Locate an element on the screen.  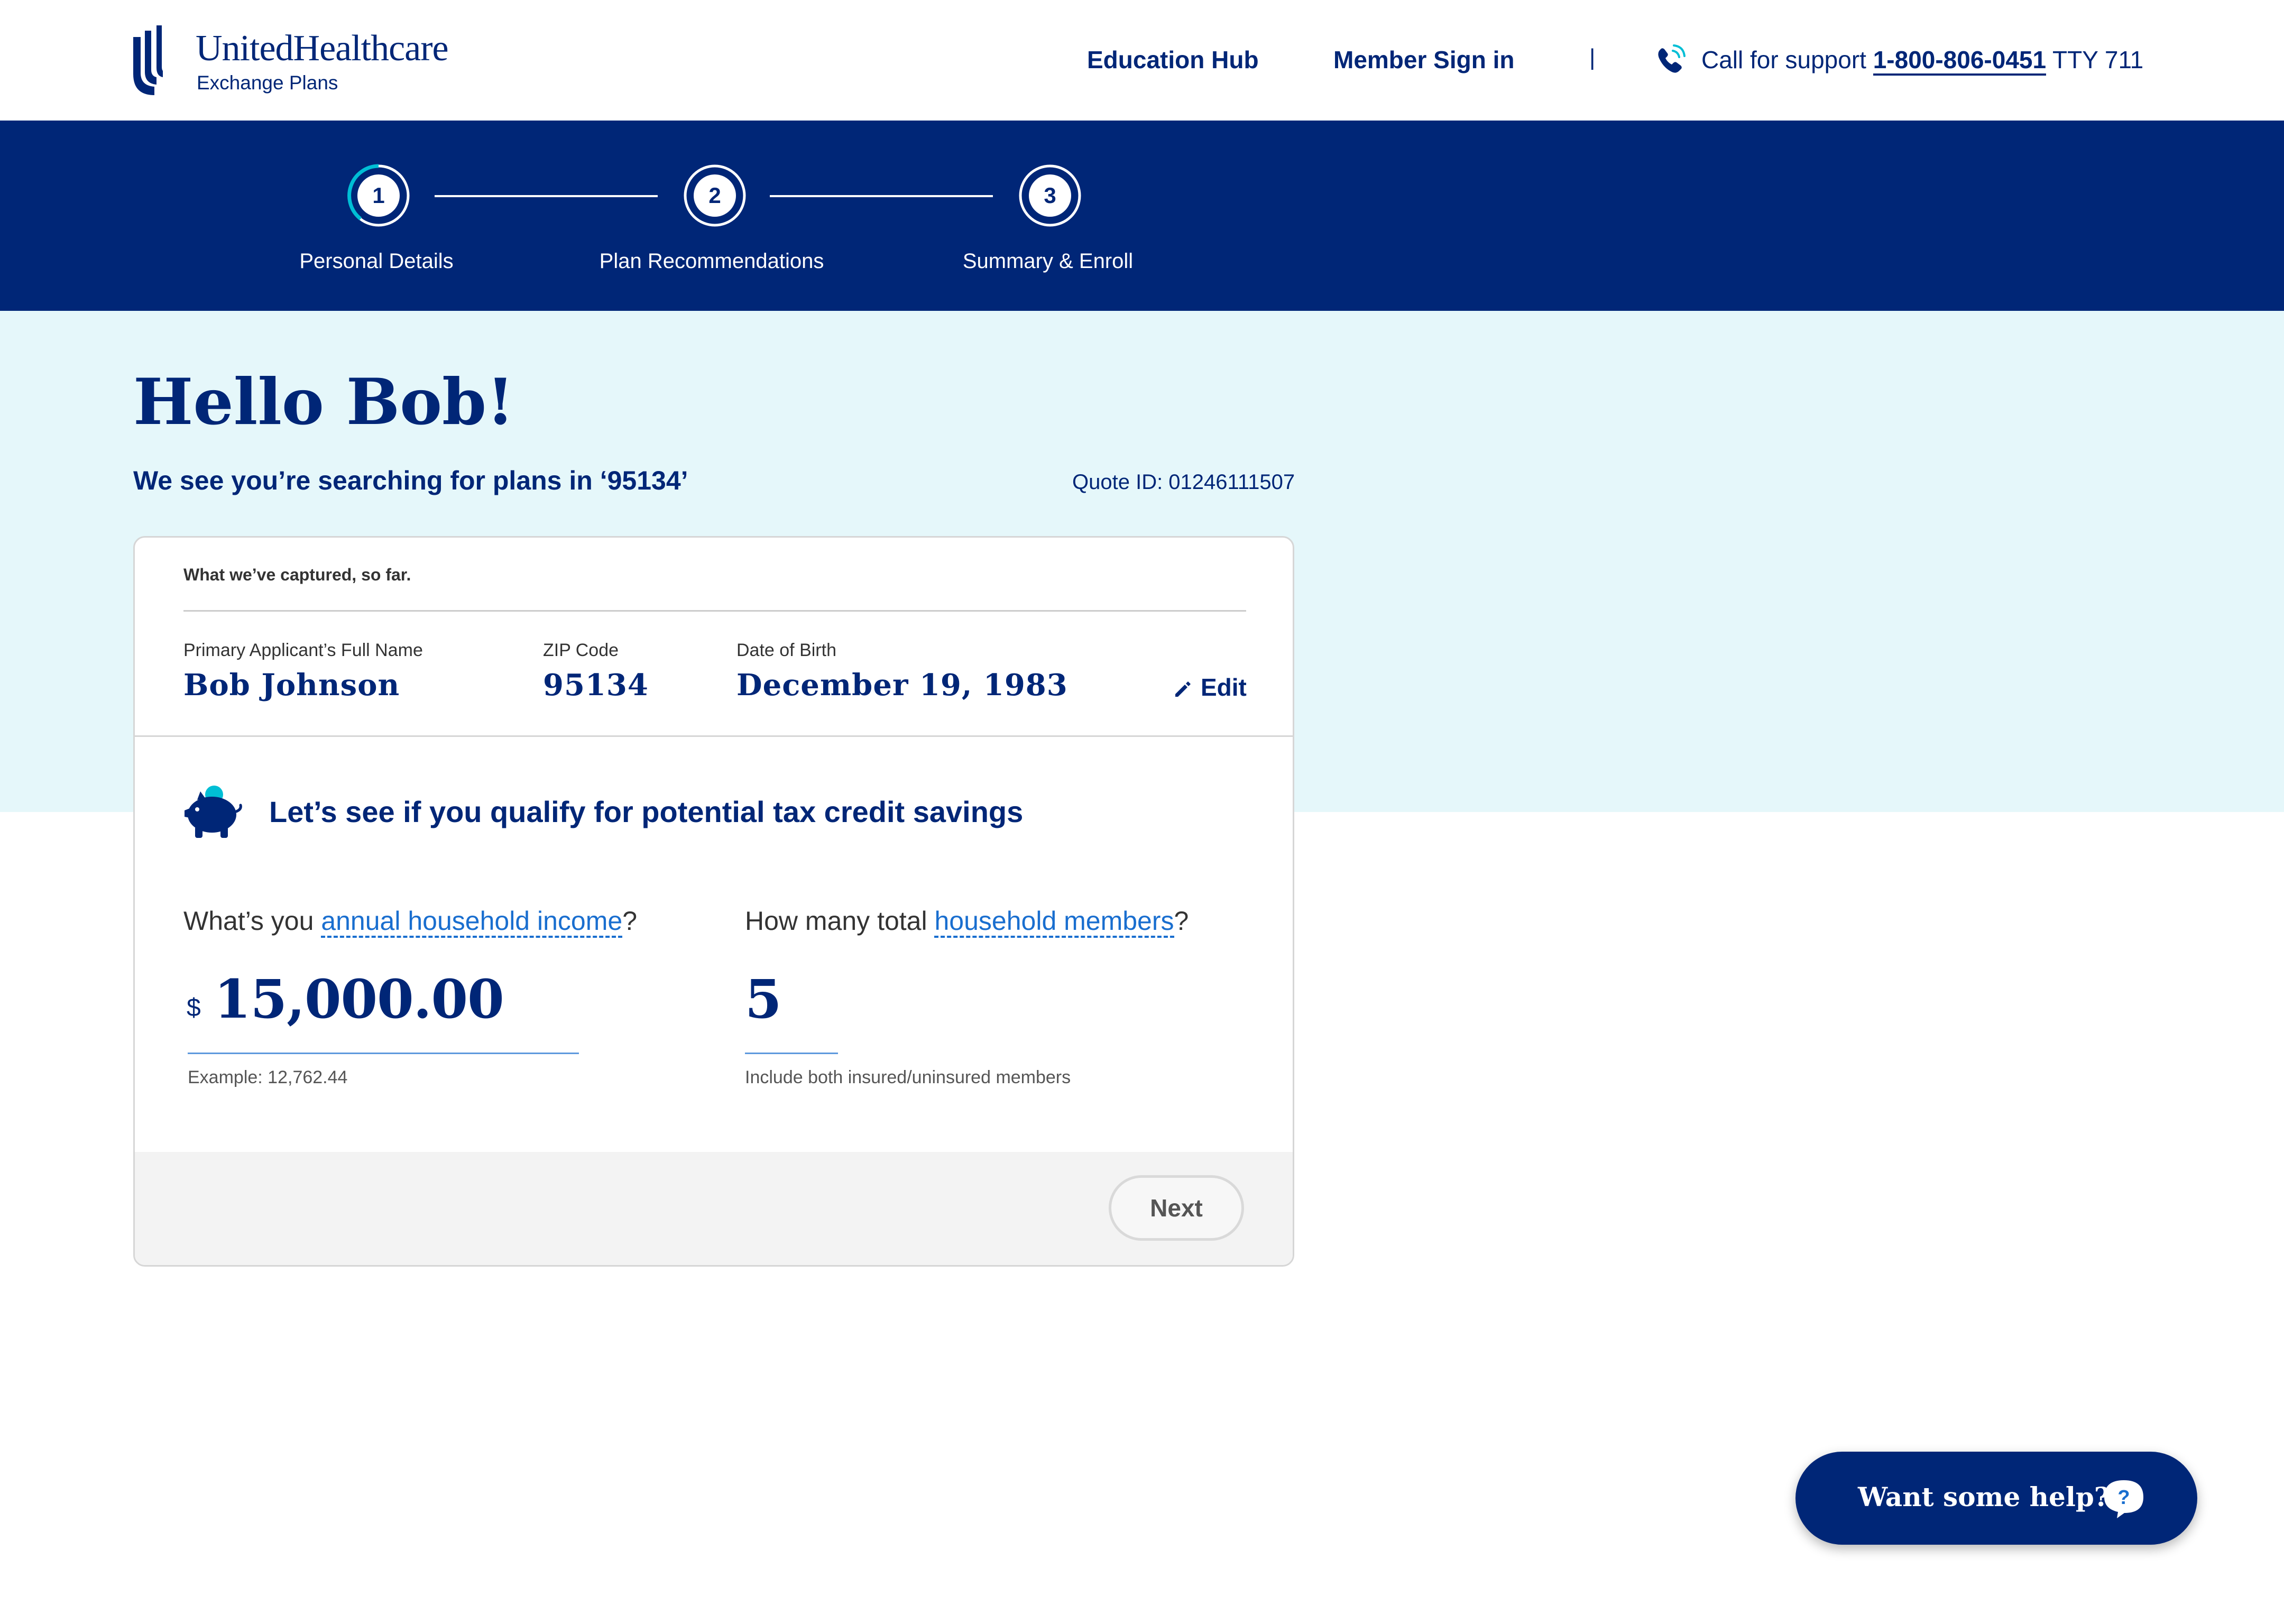
zip-code-label: ZIP Code is located at coordinates (581, 650).